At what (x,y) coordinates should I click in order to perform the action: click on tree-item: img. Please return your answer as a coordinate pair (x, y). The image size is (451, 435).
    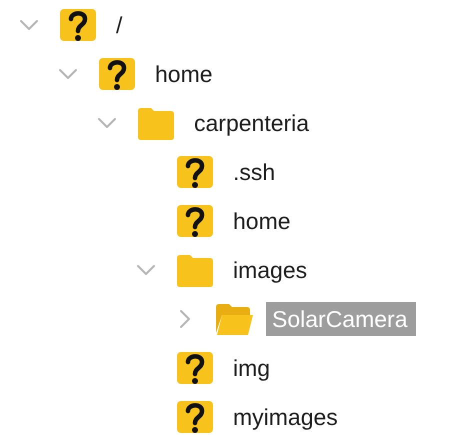
    Looking at the image, I should click on (251, 367).